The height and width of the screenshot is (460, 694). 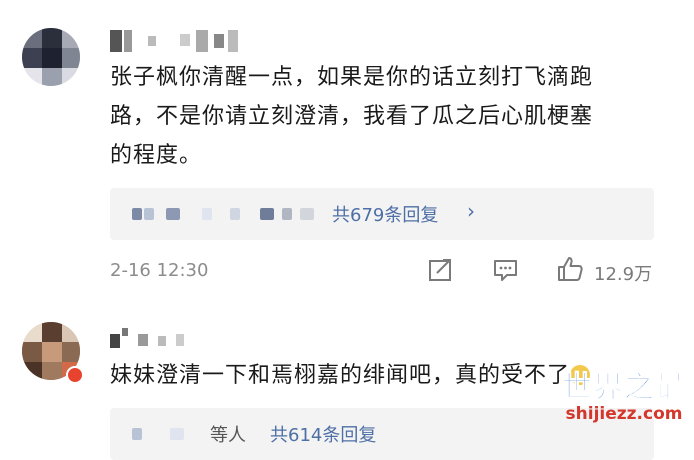 What do you see at coordinates (352, 116) in the screenshot?
I see `comment-text-line: 路，不是你请立刻澄清，我看了瓜之后心肌梗塞` at bounding box center [352, 116].